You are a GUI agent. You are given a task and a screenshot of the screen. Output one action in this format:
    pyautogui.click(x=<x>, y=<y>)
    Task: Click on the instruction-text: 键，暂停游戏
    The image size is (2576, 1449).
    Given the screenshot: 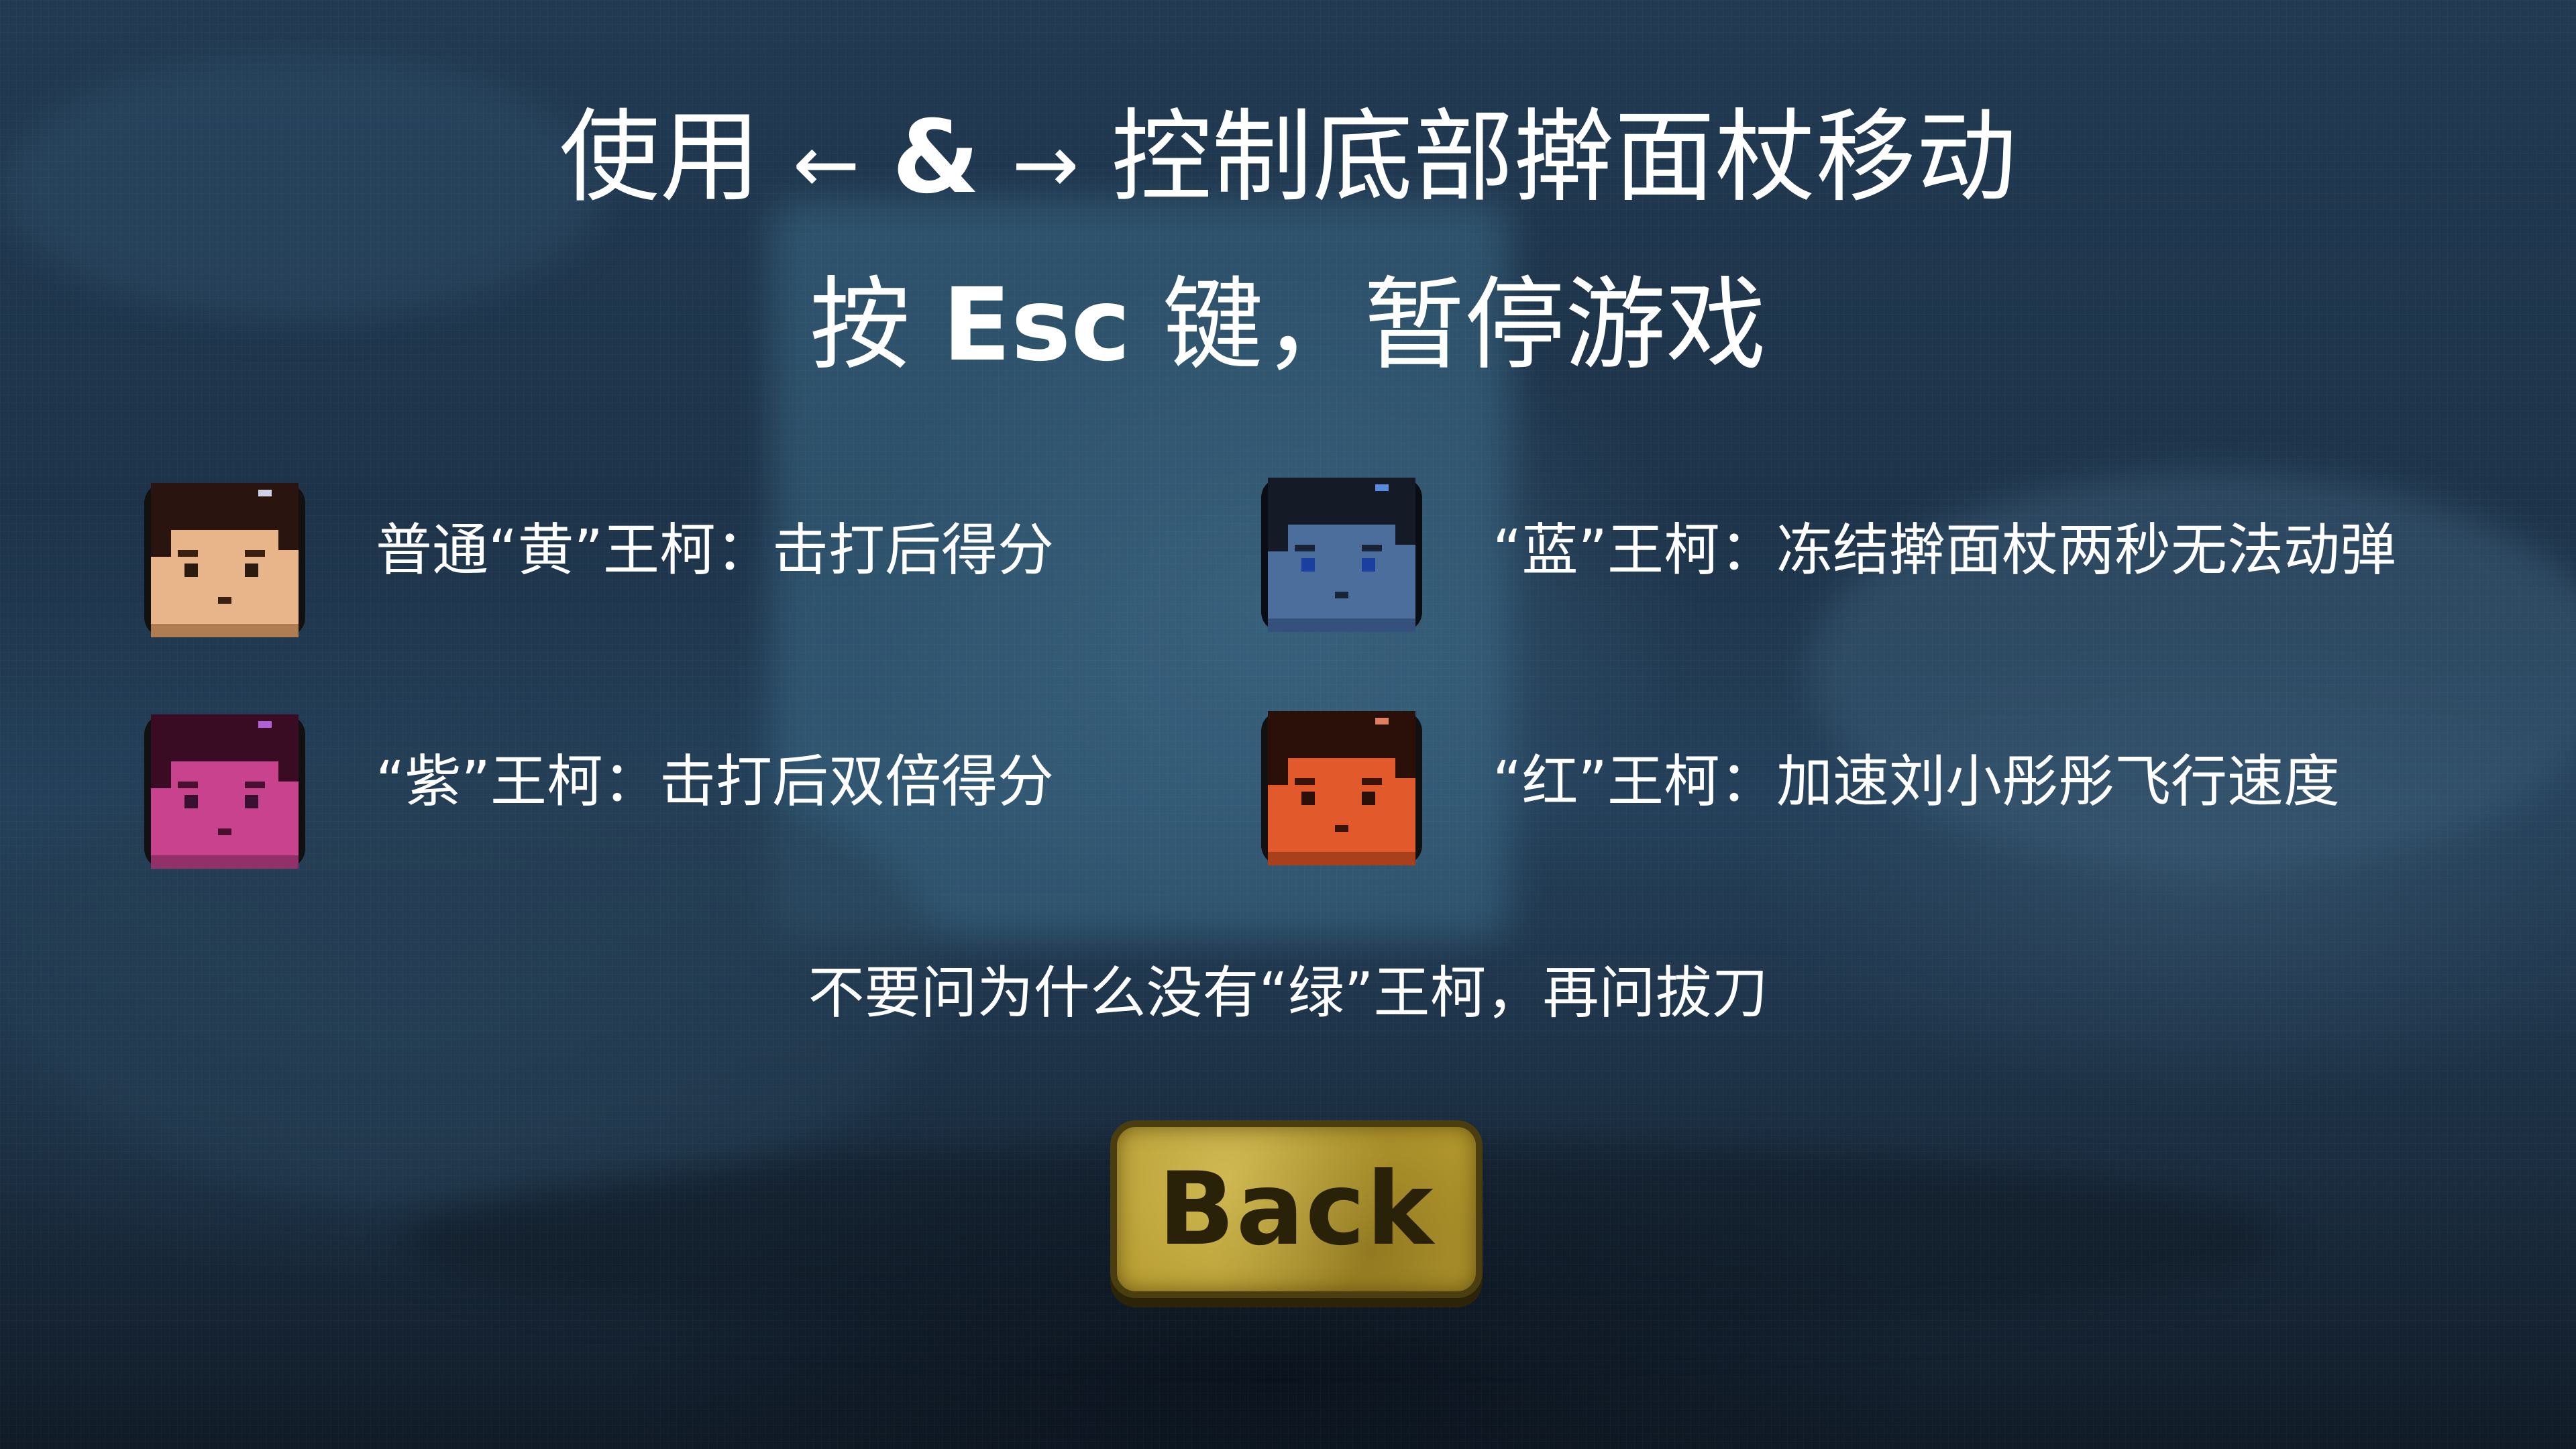 What is the action you would take?
    pyautogui.click(x=1465, y=325)
    